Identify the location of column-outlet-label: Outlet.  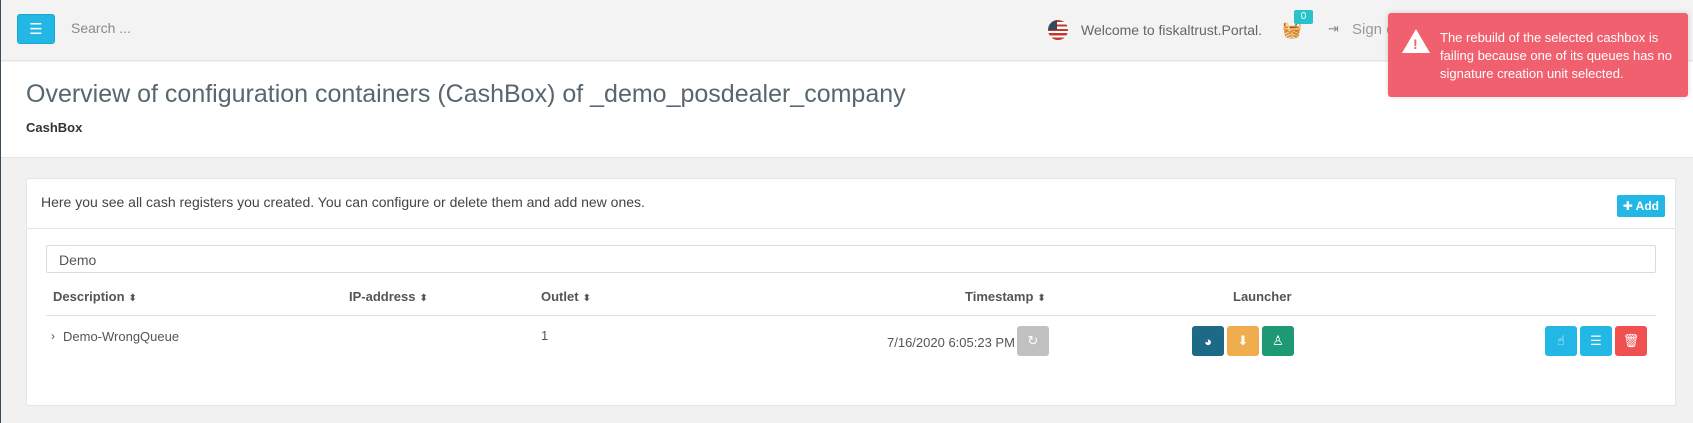
(560, 296).